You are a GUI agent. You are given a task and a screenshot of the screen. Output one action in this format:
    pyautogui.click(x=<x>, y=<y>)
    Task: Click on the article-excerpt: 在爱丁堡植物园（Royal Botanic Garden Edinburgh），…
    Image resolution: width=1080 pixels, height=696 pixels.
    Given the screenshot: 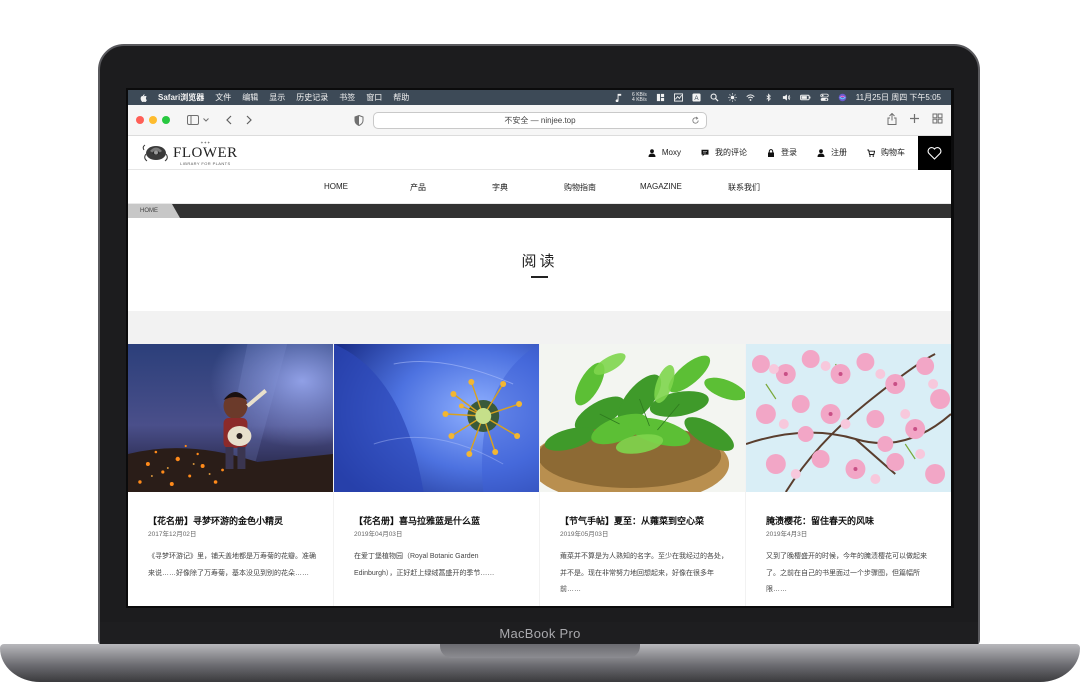 What is the action you would take?
    pyautogui.click(x=424, y=565)
    